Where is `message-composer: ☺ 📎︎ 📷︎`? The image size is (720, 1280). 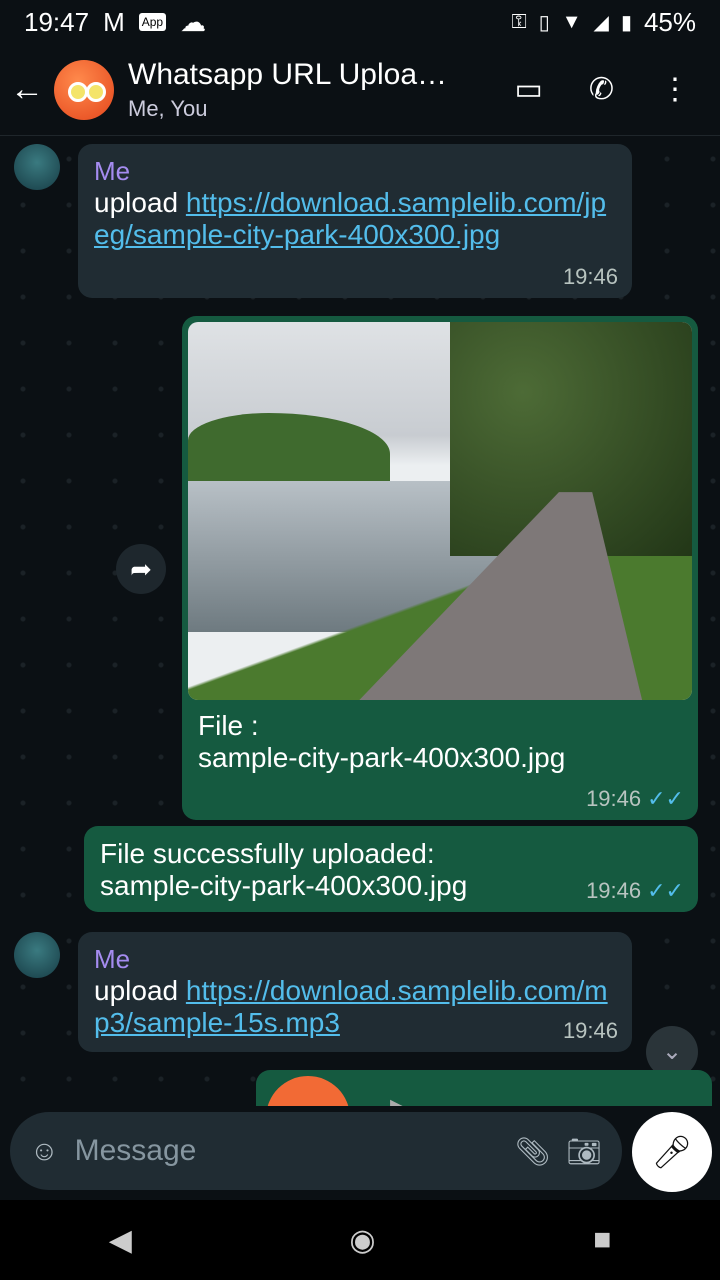
message-composer: ☺ 📎︎ 📷︎ is located at coordinates (316, 1151).